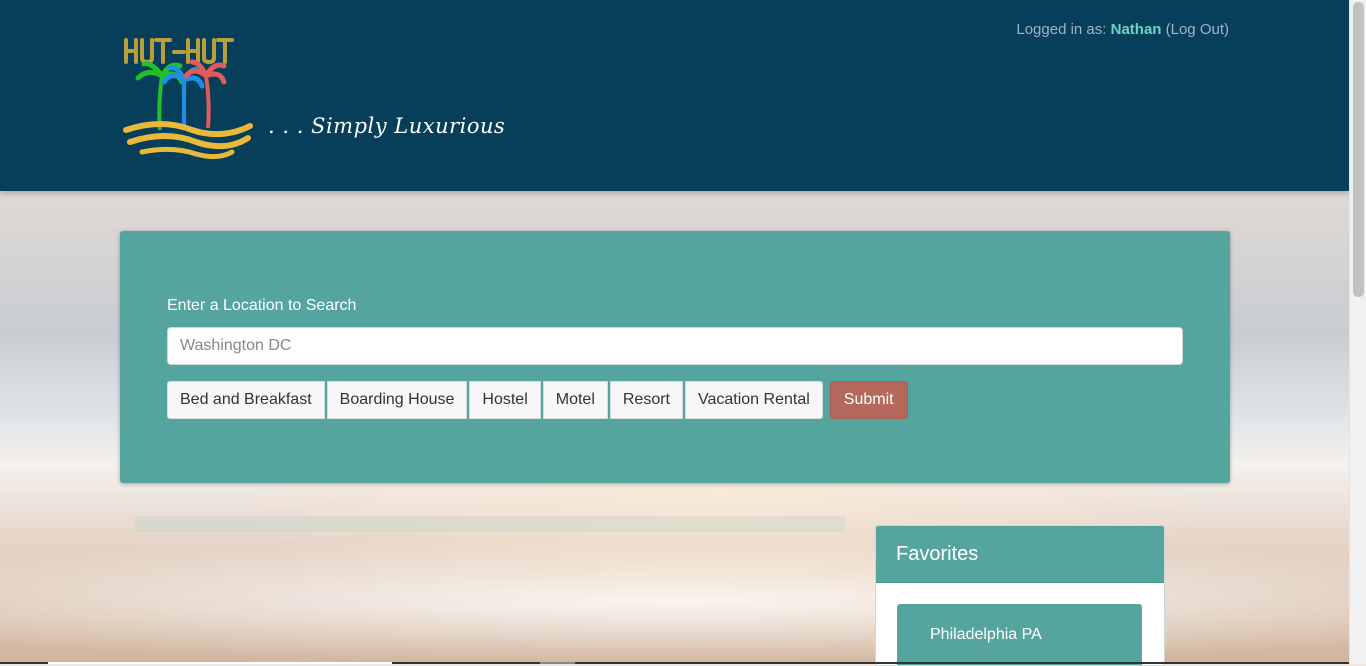 The image size is (1366, 666). Describe the element at coordinates (1197, 29) in the screenshot. I see `logout-link: (Log Out)` at that location.